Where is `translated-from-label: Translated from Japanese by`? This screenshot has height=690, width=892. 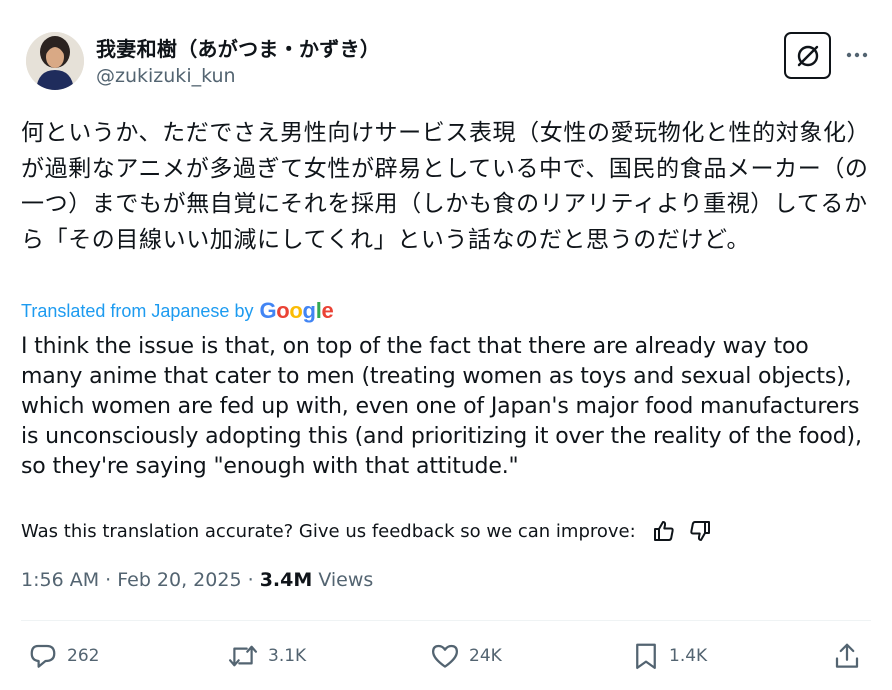
translated-from-label: Translated from Japanese by is located at coordinates (137, 310).